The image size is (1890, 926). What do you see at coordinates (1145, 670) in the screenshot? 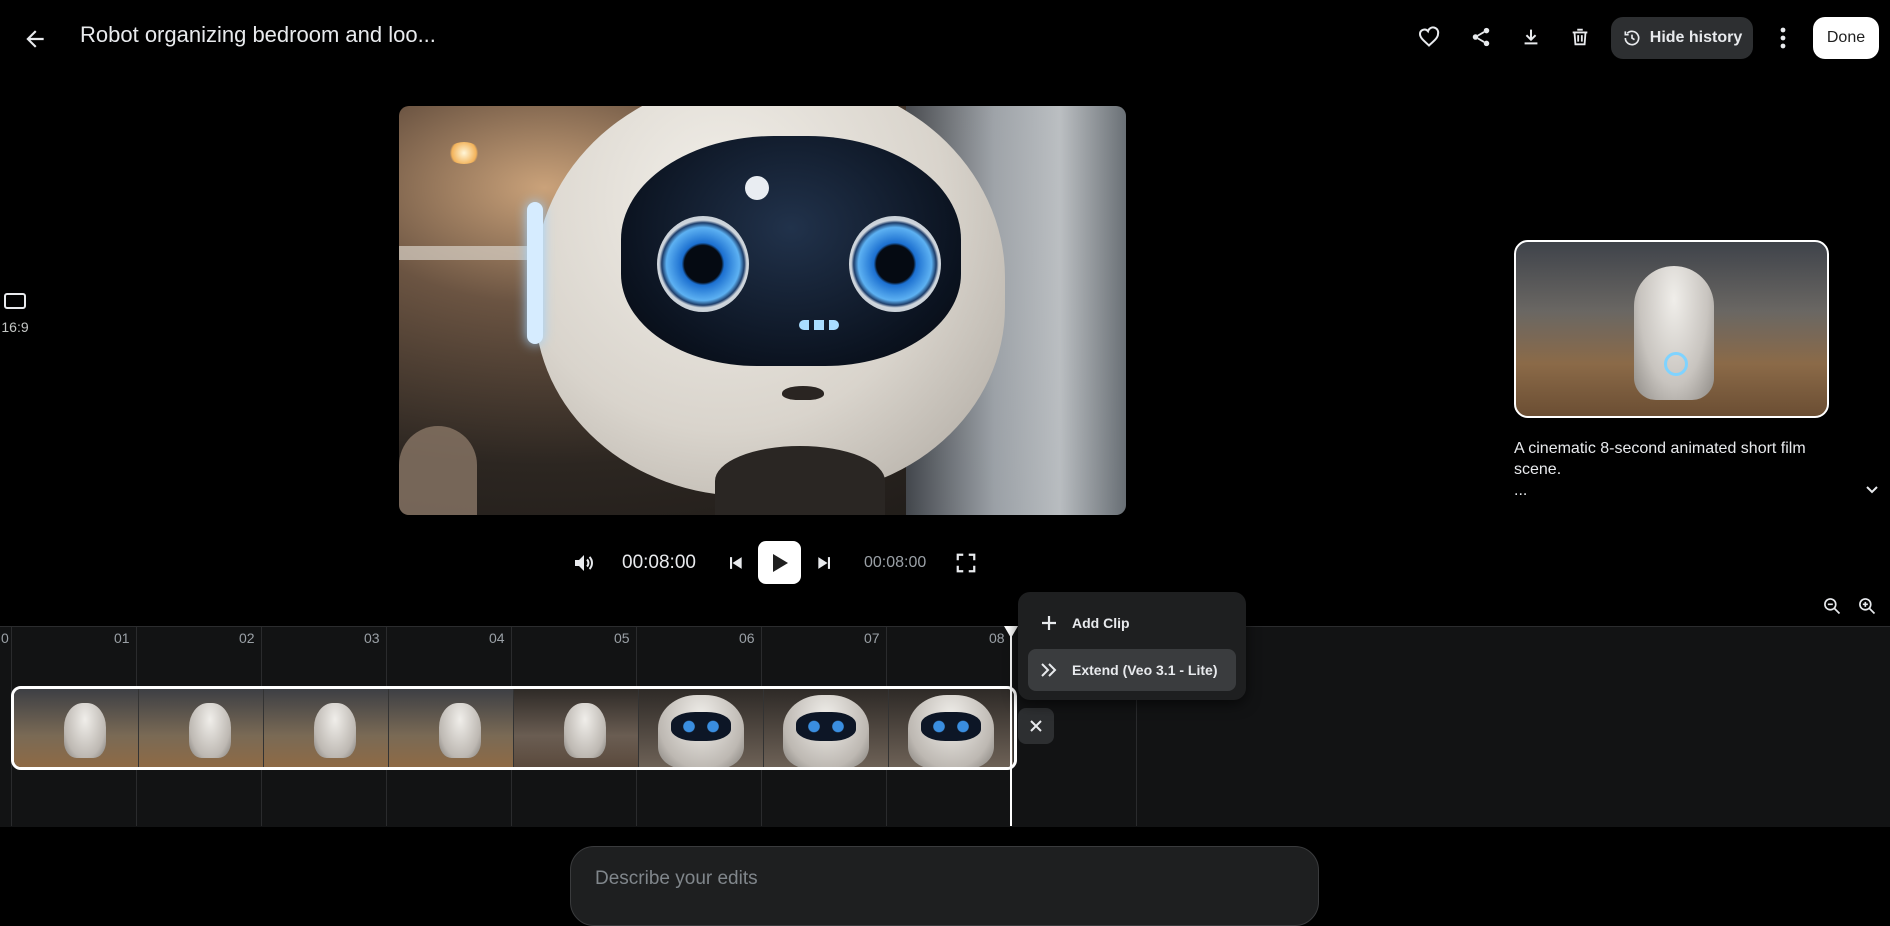
I see `extend-label: Extend (Veo 3.1 - Lite)` at bounding box center [1145, 670].